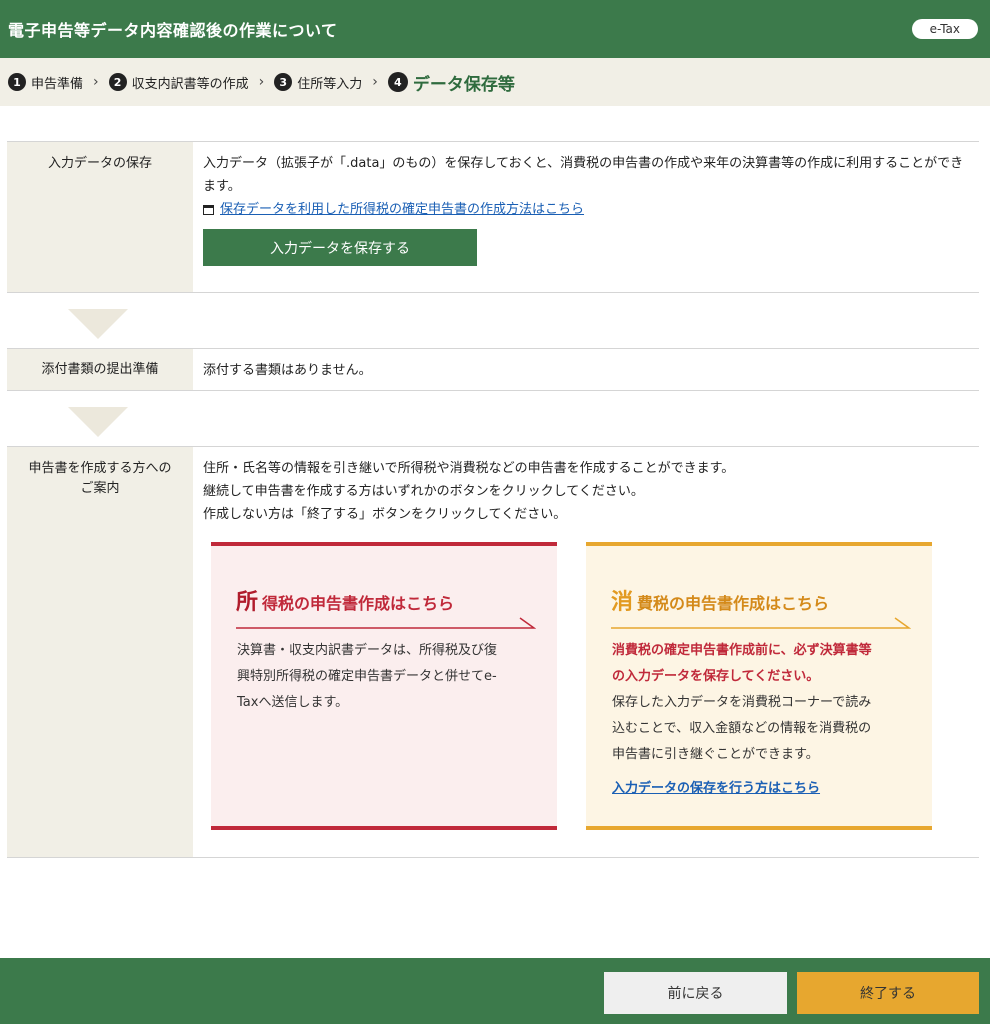  I want to click on step-4-label: データ保存等, so click(463, 84).